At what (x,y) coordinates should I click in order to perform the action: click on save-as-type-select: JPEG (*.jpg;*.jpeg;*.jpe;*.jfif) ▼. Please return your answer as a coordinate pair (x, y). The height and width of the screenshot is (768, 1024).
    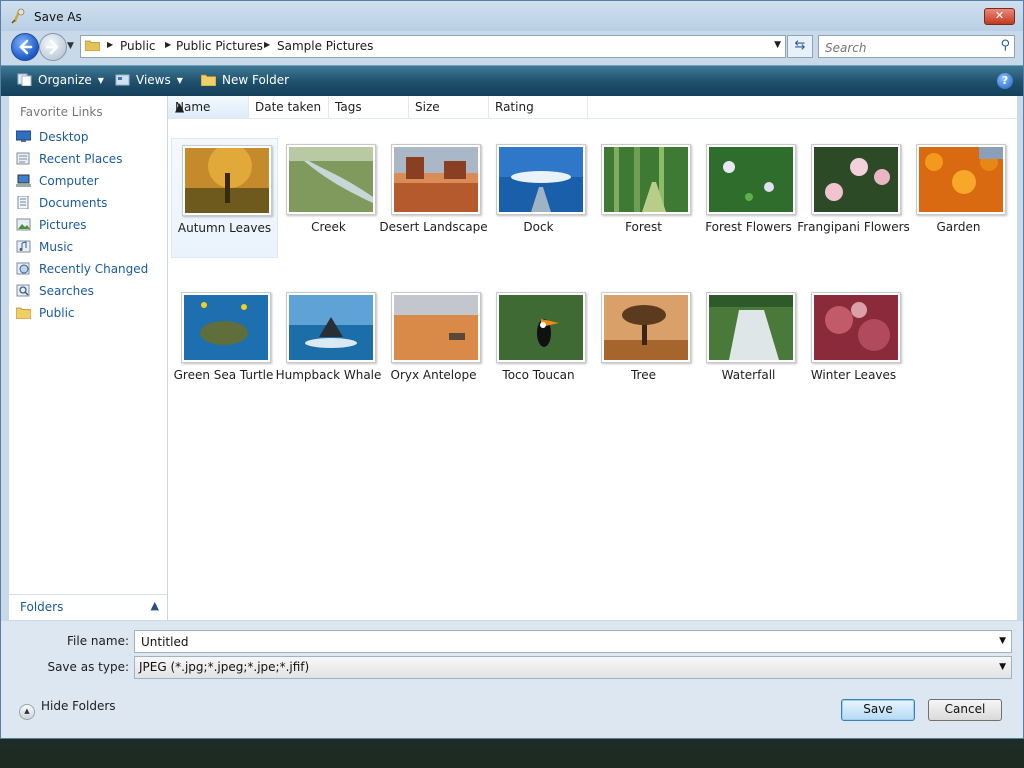
    Looking at the image, I should click on (573, 667).